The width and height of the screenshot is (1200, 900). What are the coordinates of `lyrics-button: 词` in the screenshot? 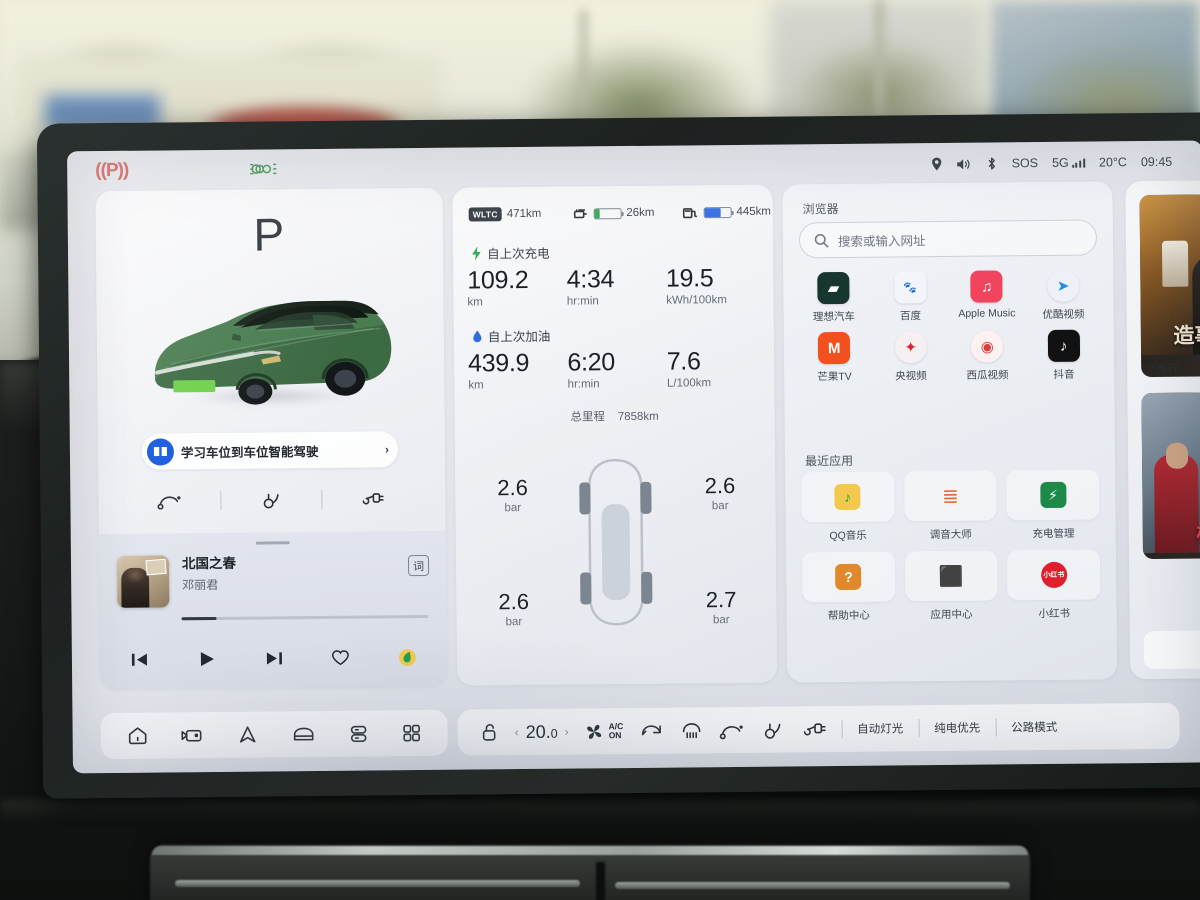 It's located at (418, 565).